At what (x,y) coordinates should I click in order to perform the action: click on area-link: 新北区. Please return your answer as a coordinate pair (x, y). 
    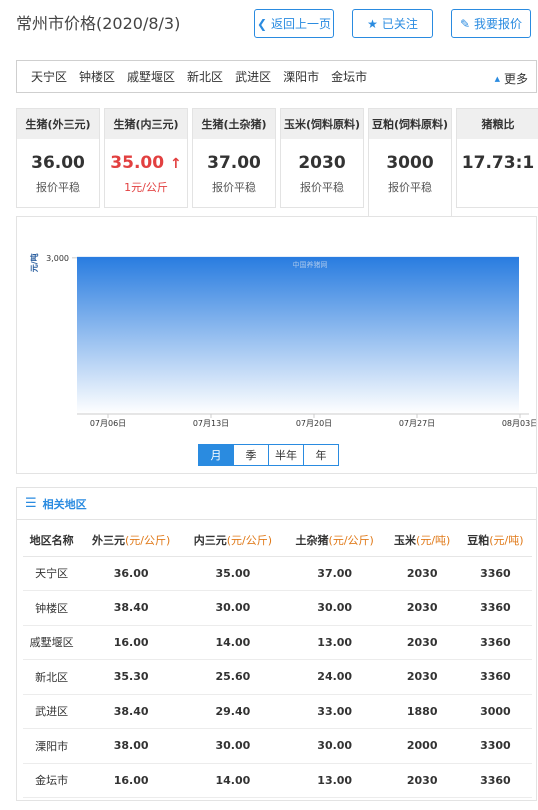
    Looking at the image, I should click on (205, 76).